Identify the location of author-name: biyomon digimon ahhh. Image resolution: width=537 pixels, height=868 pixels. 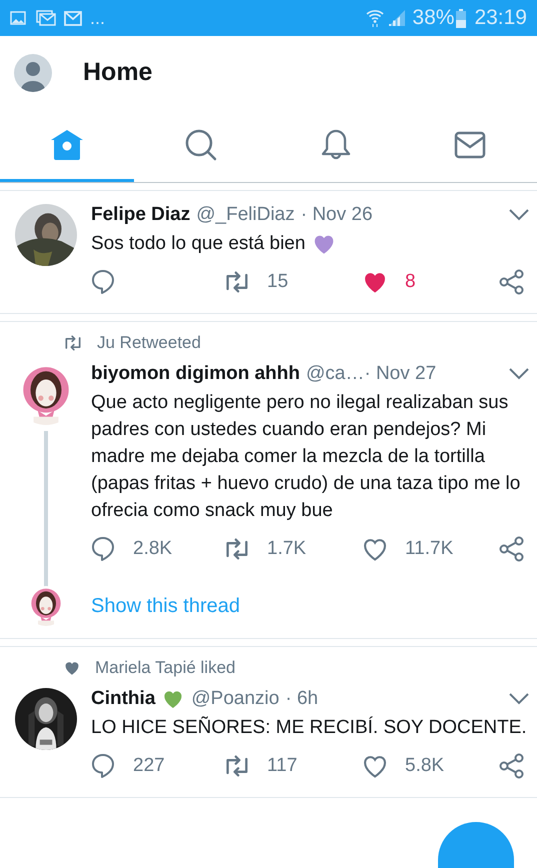
(195, 374).